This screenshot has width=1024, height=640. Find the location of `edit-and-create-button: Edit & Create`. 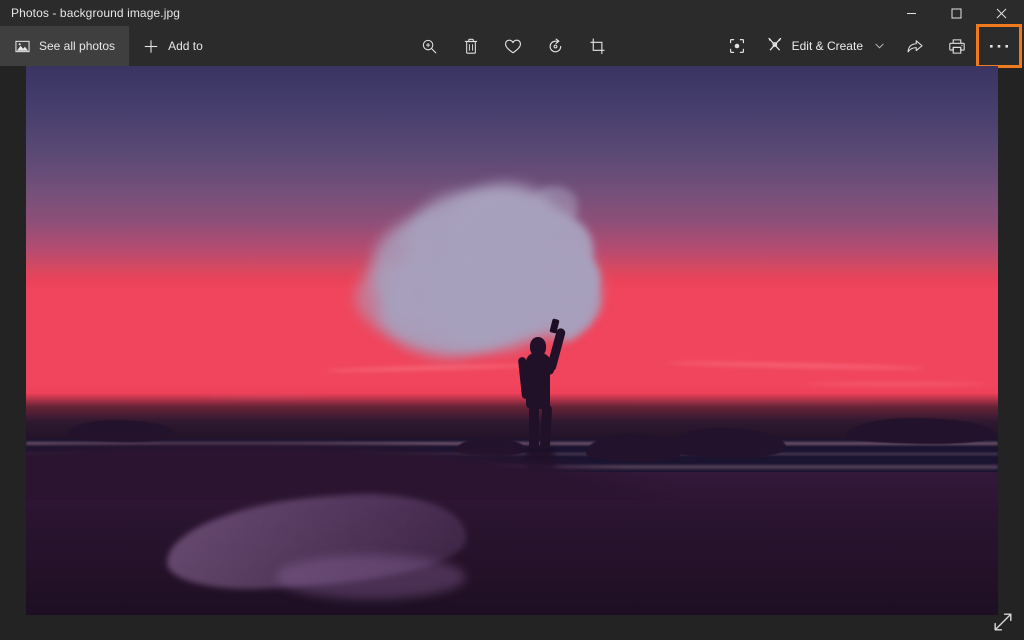

edit-and-create-button: Edit & Create is located at coordinates (826, 46).